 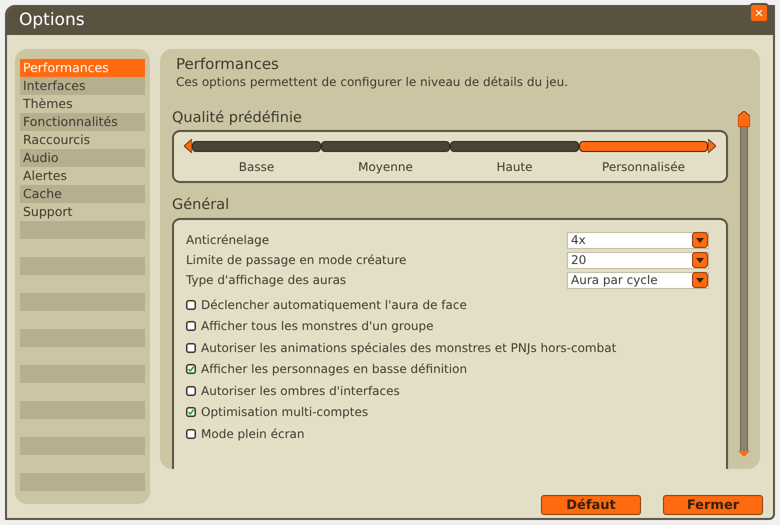 I want to click on dropdown: 20, so click(x=638, y=260).